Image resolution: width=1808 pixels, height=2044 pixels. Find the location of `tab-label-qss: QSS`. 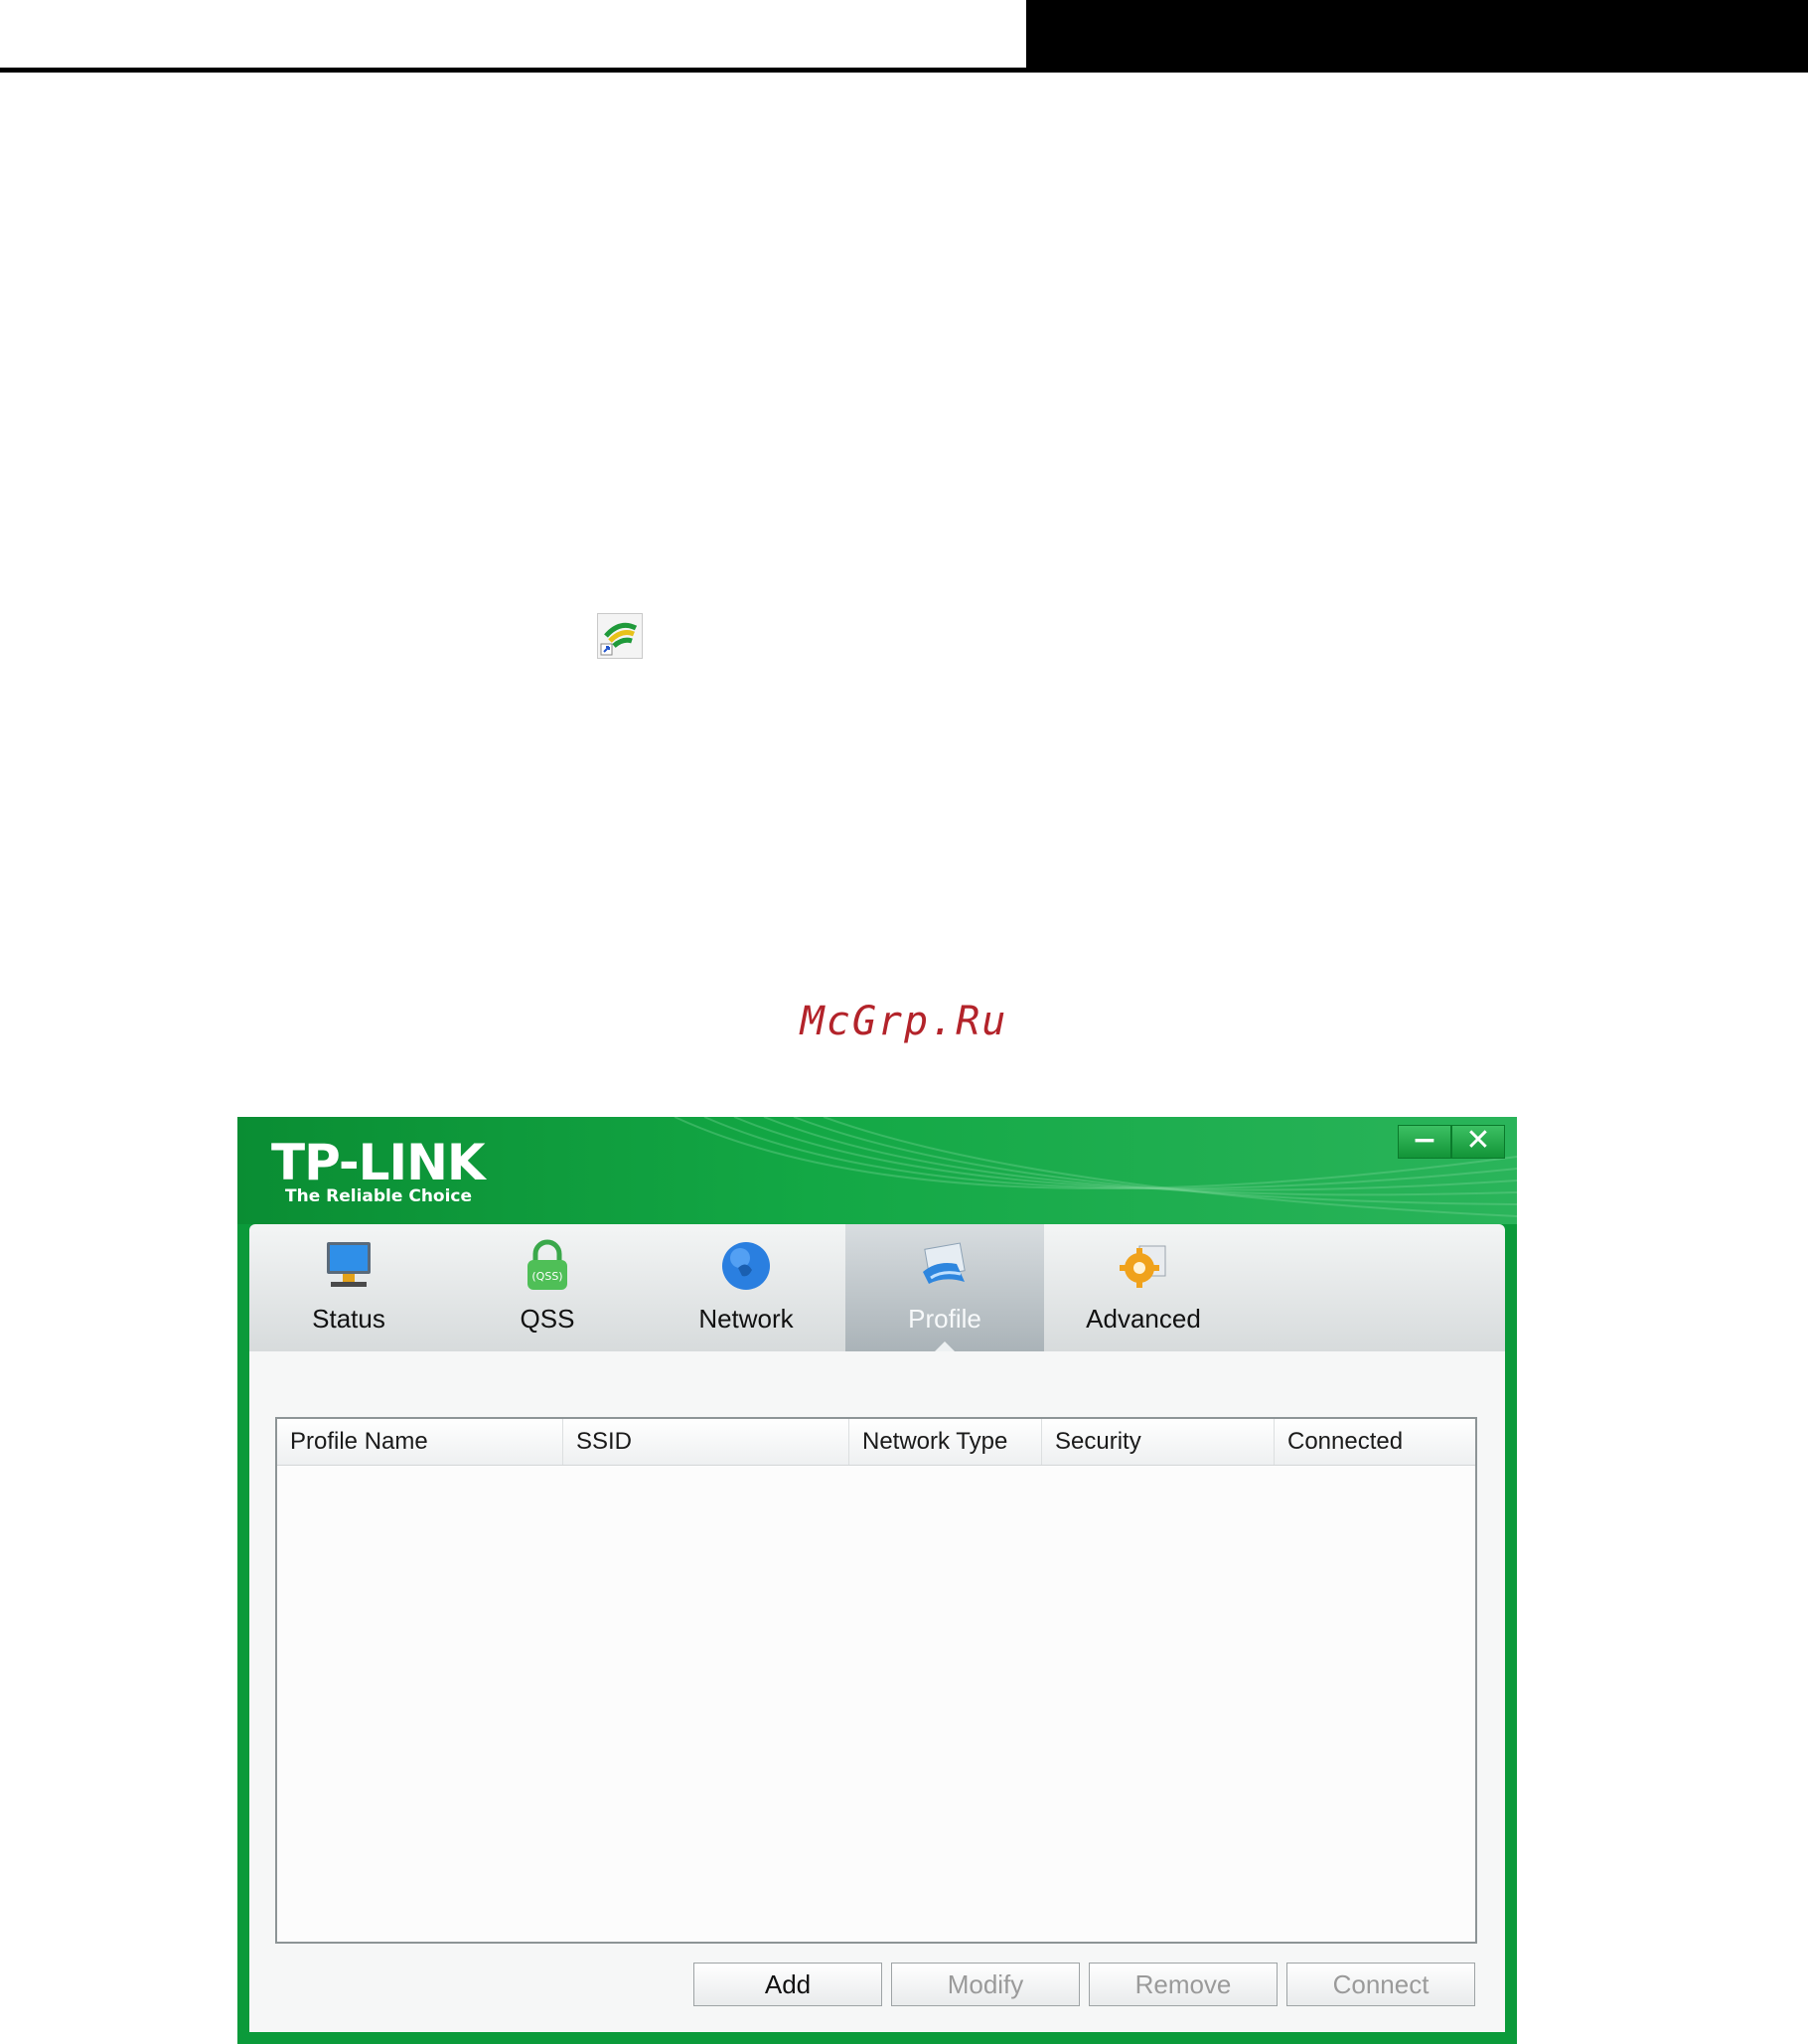

tab-label-qss: QSS is located at coordinates (547, 1319).